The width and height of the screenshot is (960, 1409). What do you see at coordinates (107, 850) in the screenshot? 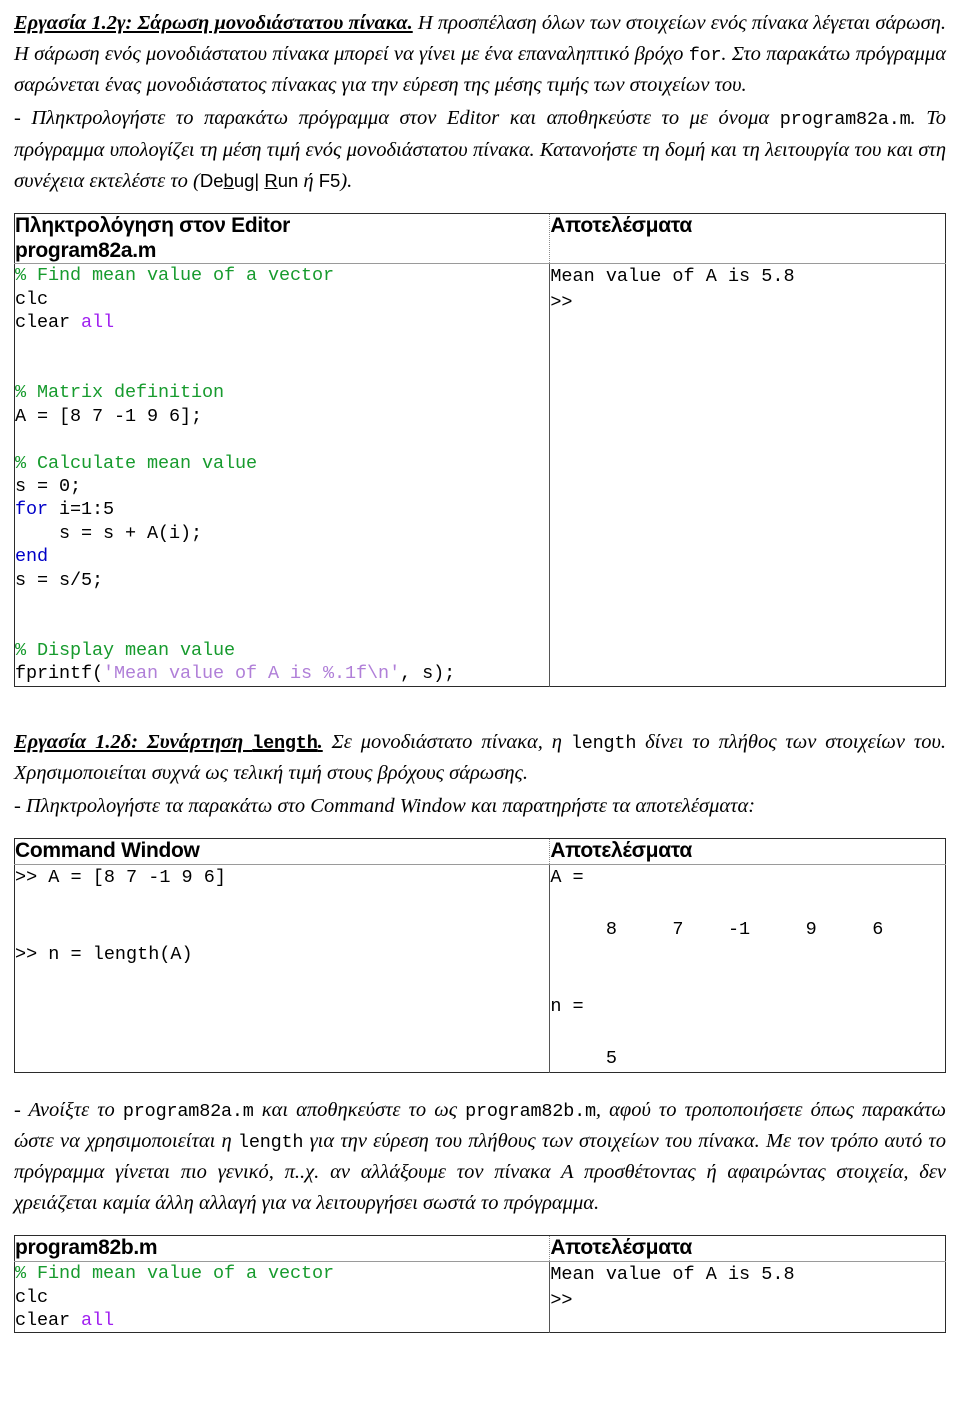
I see `table2-header-left: Command Window` at bounding box center [107, 850].